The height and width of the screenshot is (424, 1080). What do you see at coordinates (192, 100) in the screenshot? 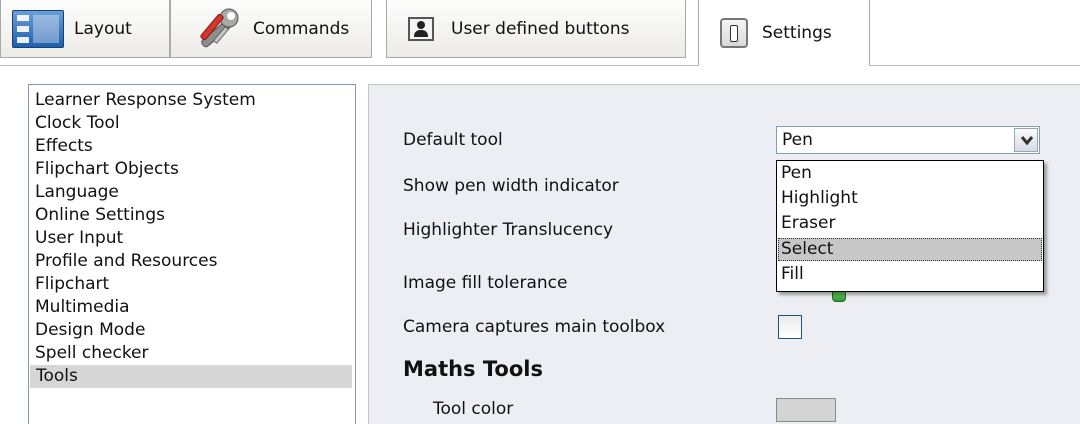
I see `category-item: Learner Response System` at bounding box center [192, 100].